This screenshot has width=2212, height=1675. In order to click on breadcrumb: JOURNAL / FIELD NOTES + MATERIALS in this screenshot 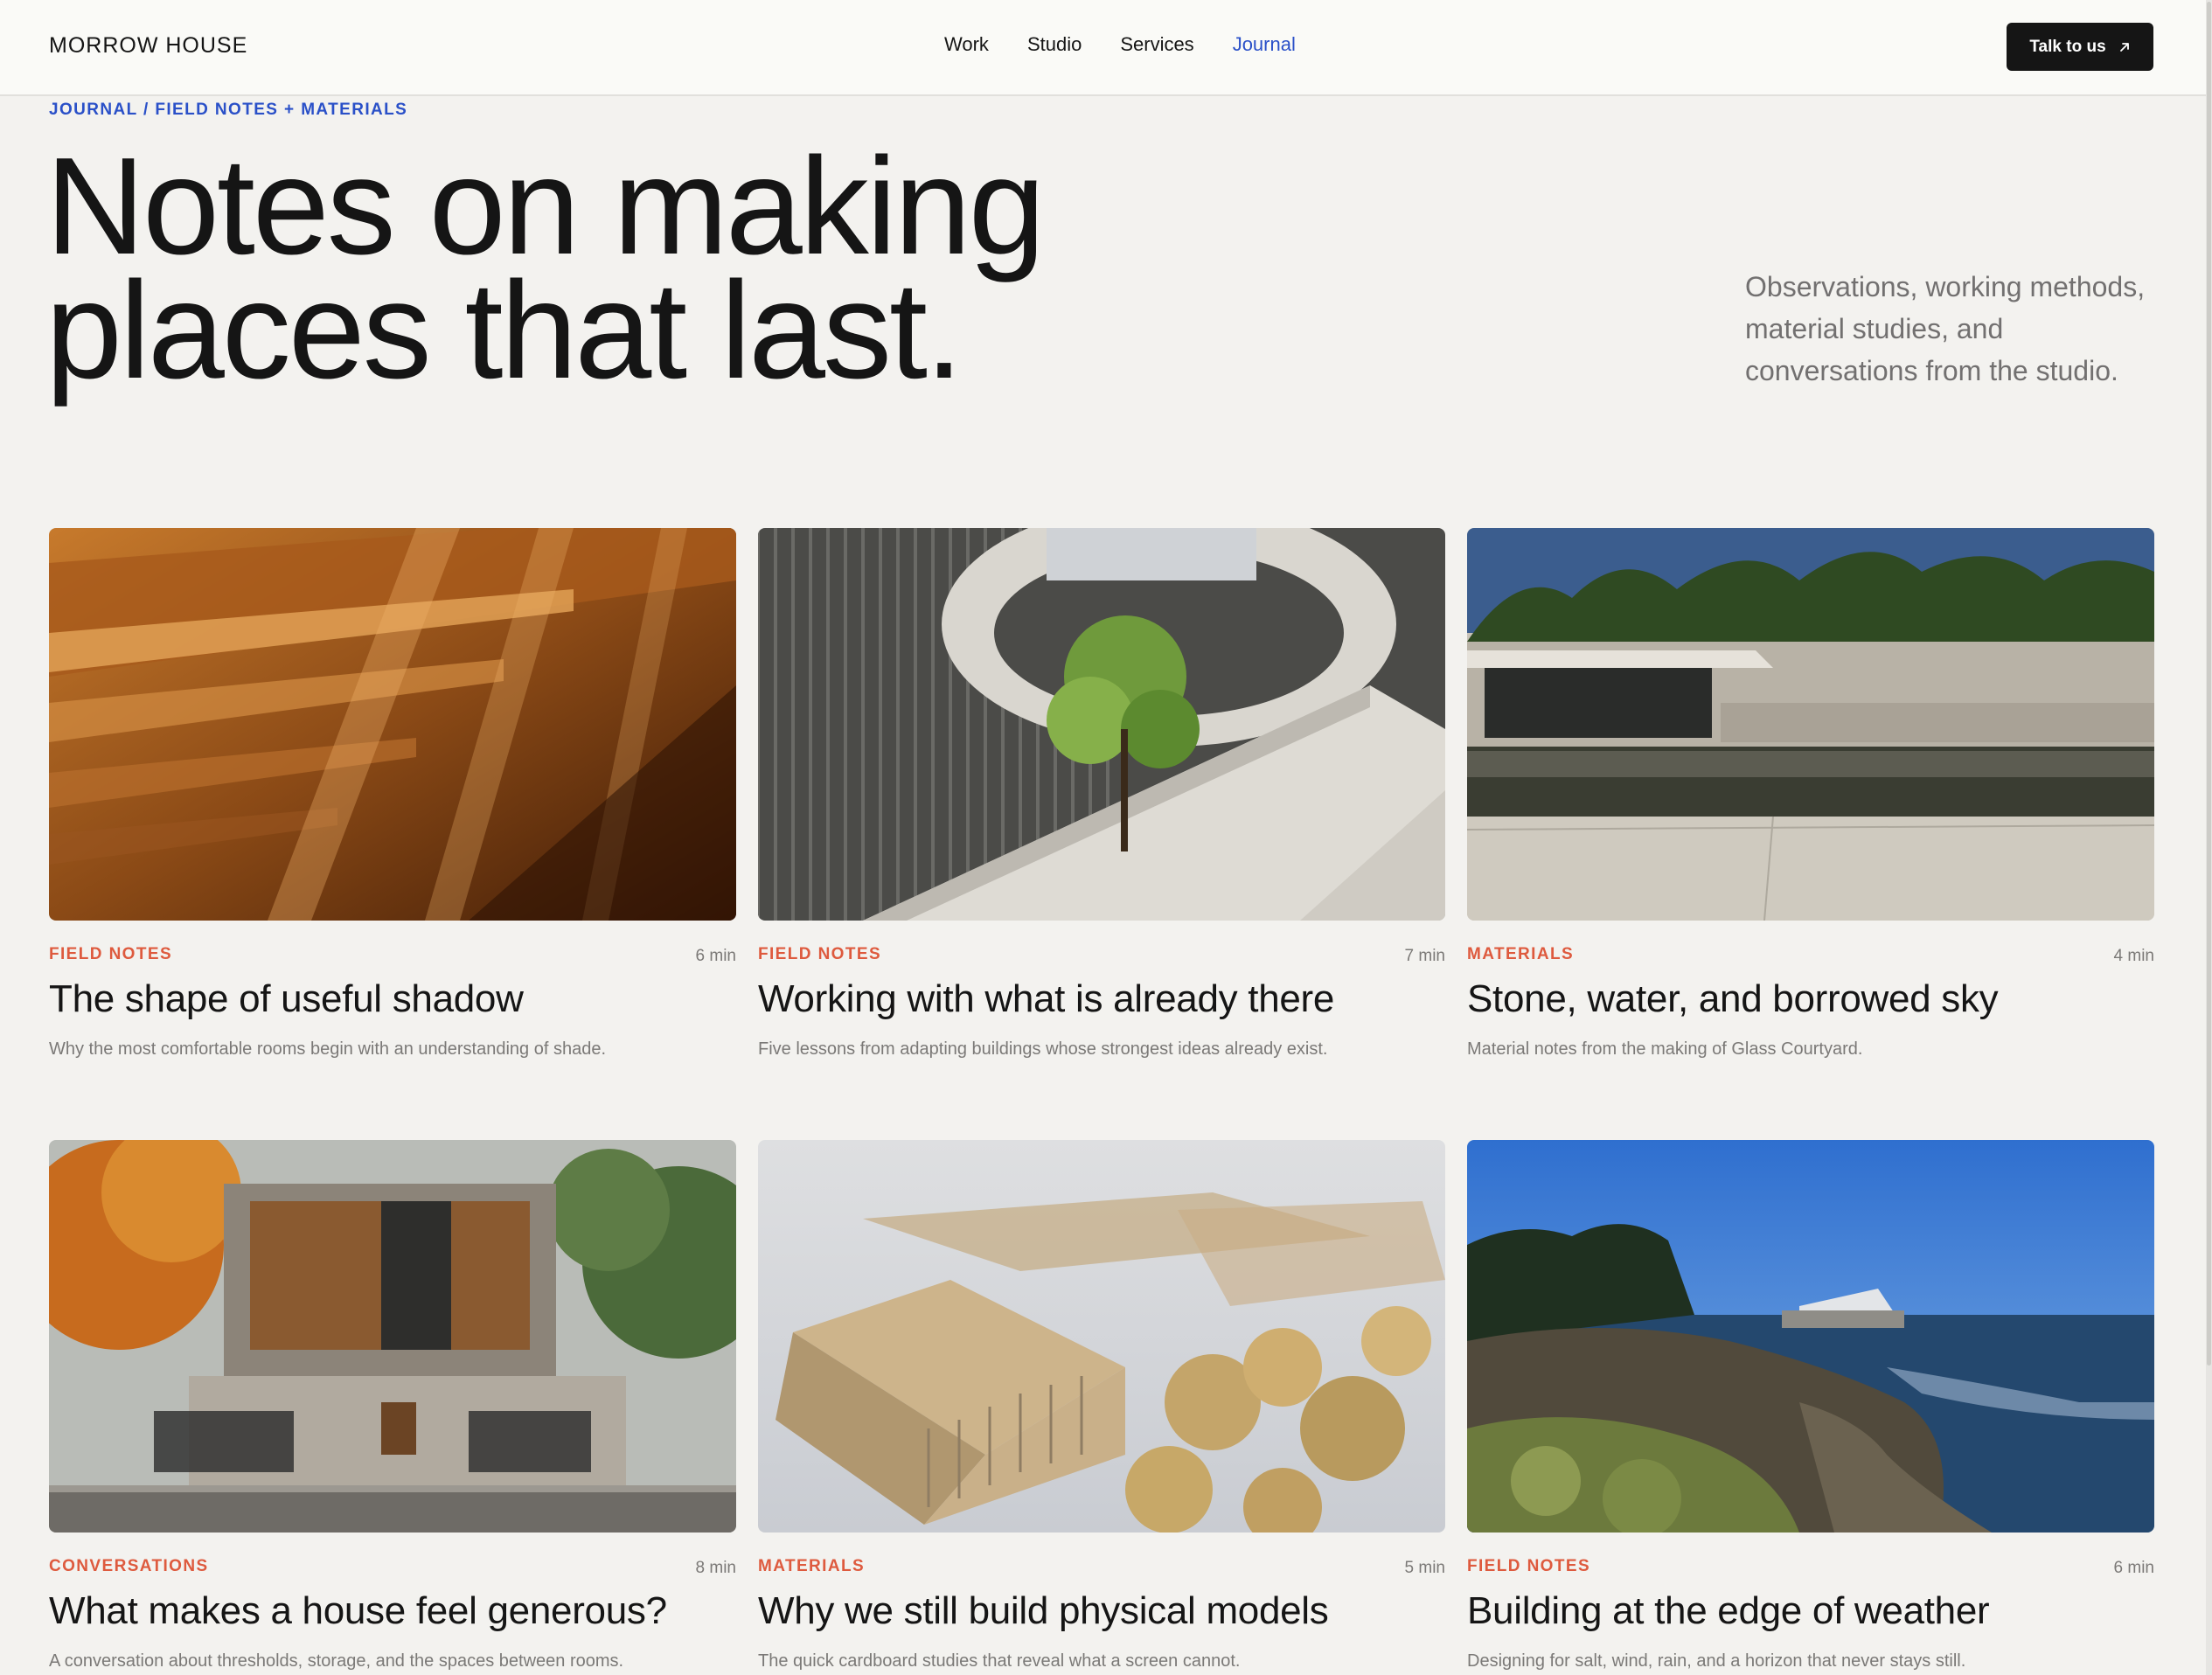, I will do `click(228, 110)`.